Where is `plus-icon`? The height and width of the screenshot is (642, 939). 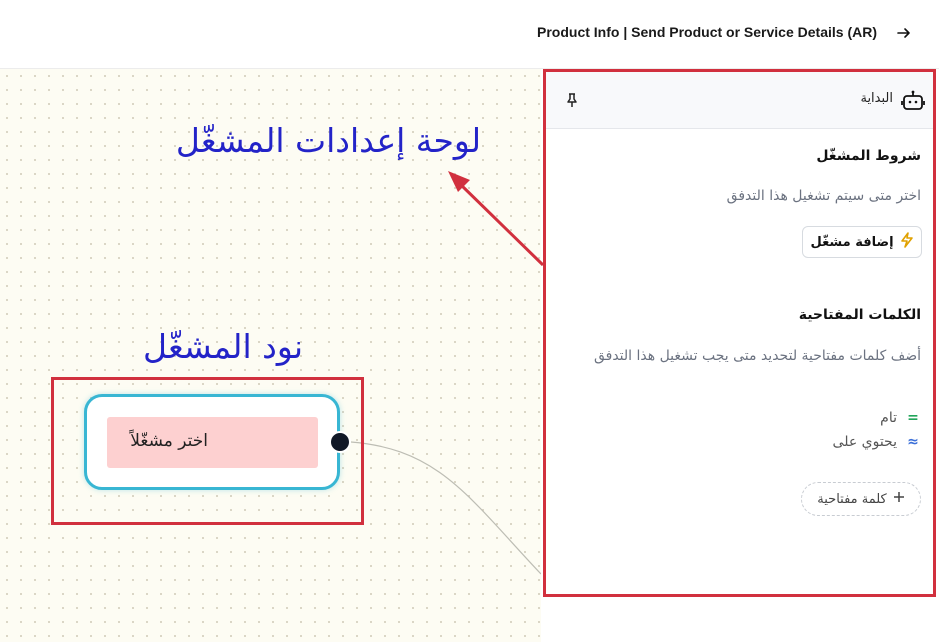
plus-icon is located at coordinates (899, 499).